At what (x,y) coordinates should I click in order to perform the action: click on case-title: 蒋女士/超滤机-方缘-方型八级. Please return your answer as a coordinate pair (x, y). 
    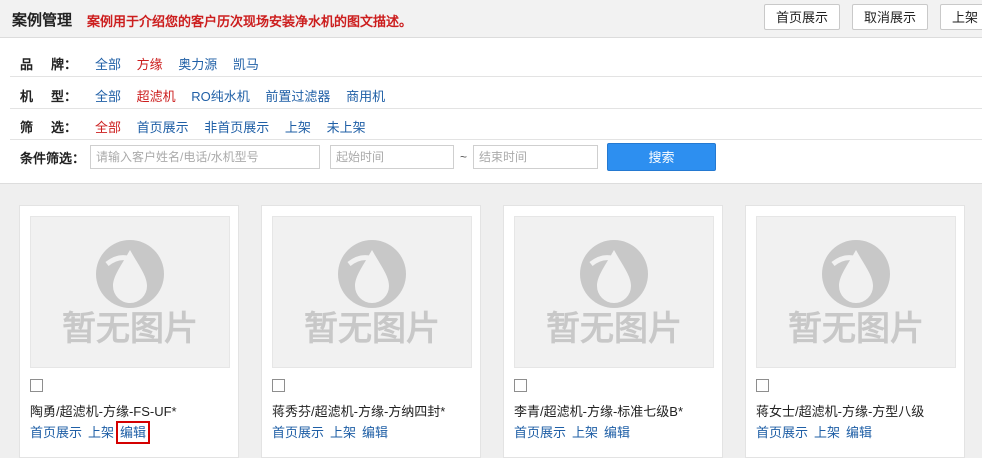
    Looking at the image, I should click on (840, 411).